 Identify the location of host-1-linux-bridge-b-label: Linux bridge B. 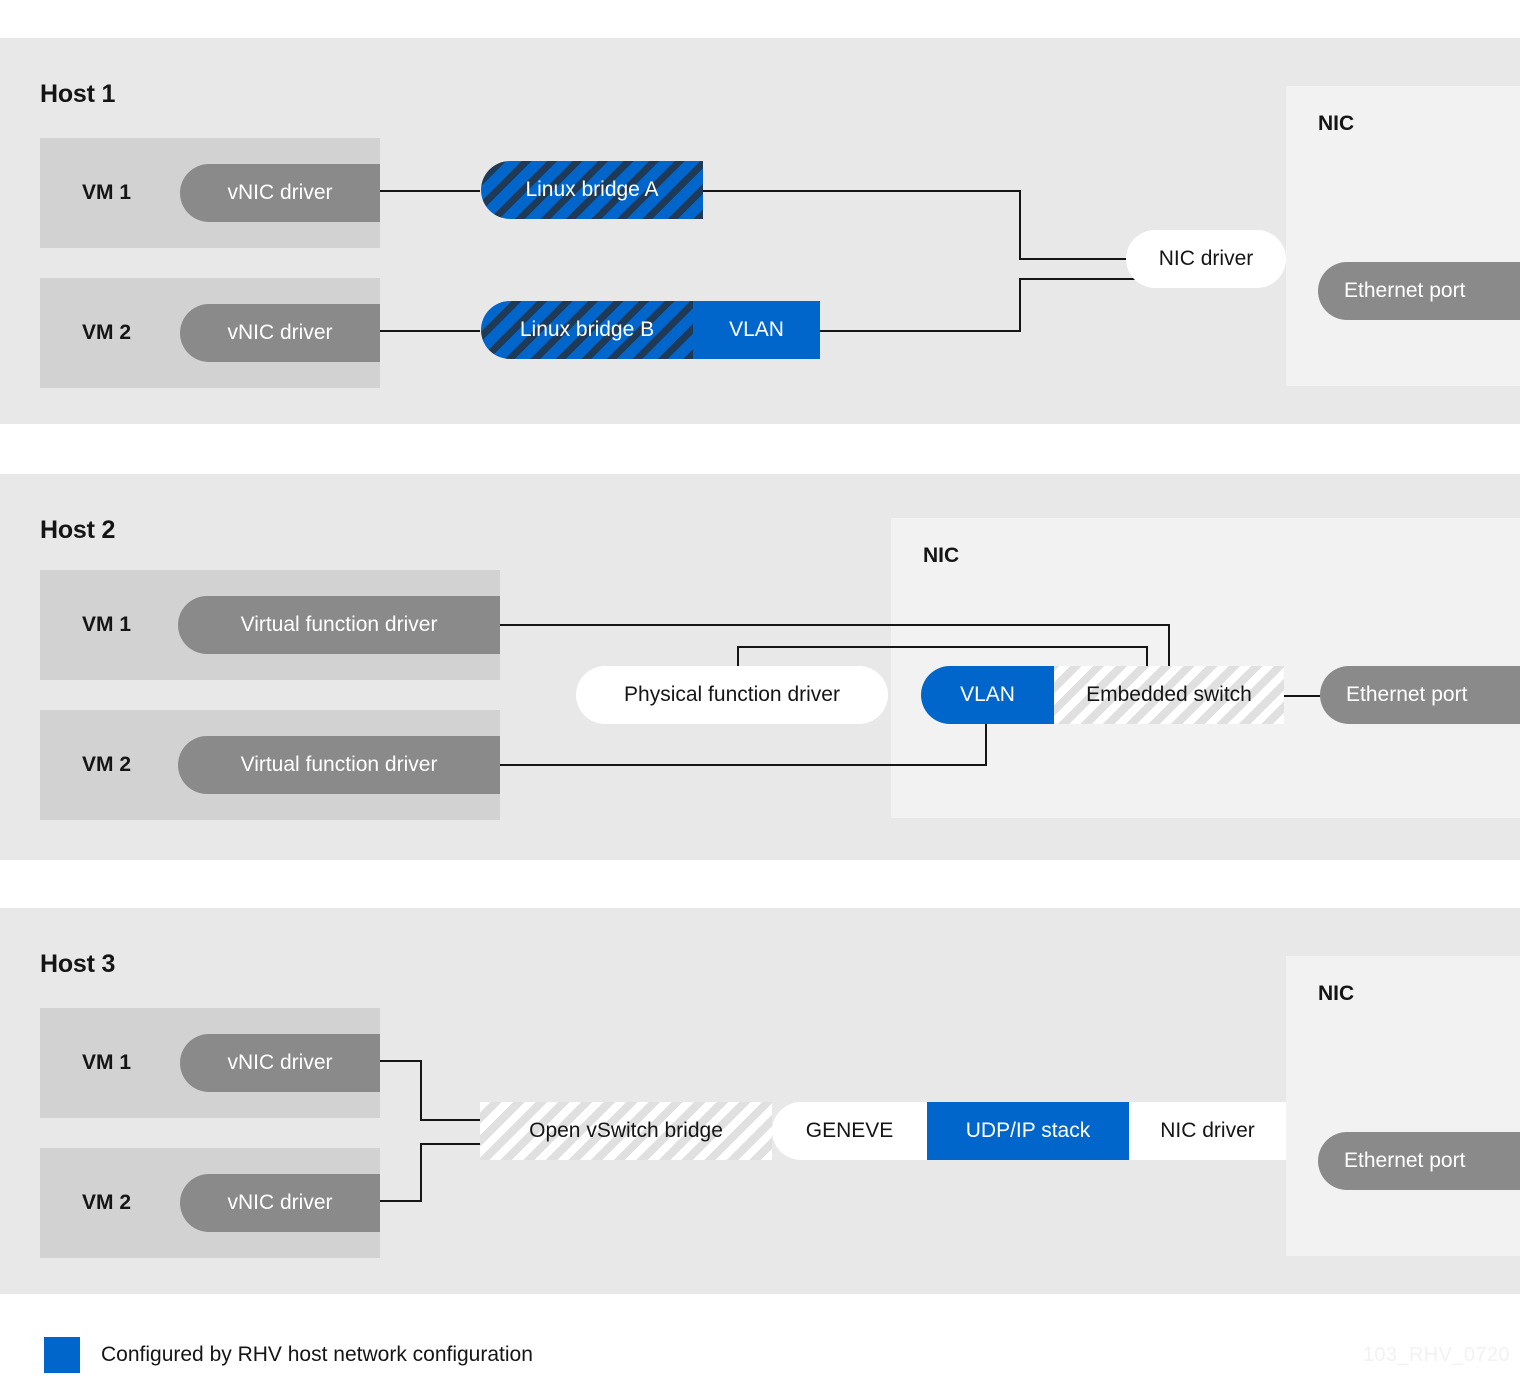
(587, 329).